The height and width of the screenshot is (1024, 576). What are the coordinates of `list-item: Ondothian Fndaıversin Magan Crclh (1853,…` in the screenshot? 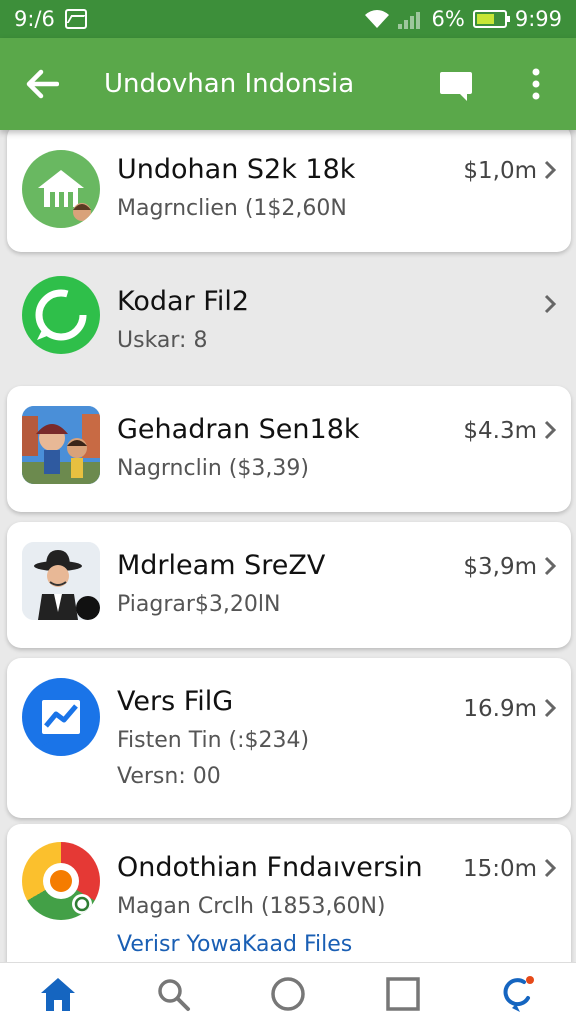 It's located at (289, 893).